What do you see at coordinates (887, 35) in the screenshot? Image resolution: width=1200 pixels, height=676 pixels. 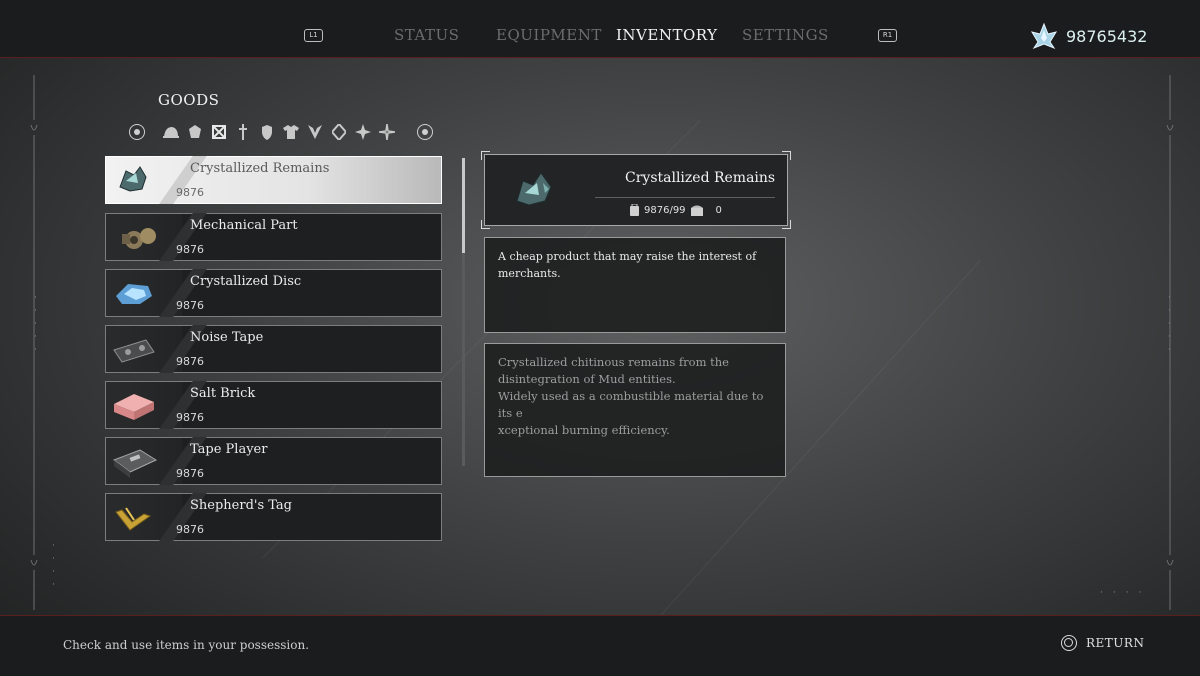 I see `r1-bumper-hint: R1` at bounding box center [887, 35].